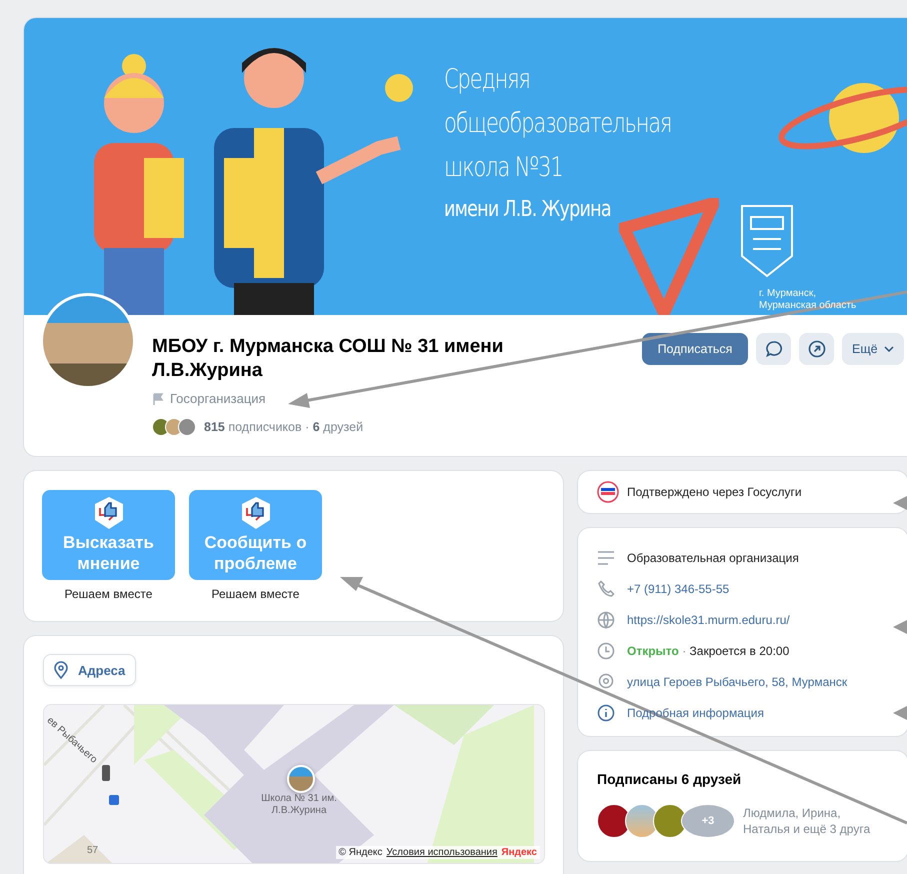  I want to click on clock-icon, so click(606, 651).